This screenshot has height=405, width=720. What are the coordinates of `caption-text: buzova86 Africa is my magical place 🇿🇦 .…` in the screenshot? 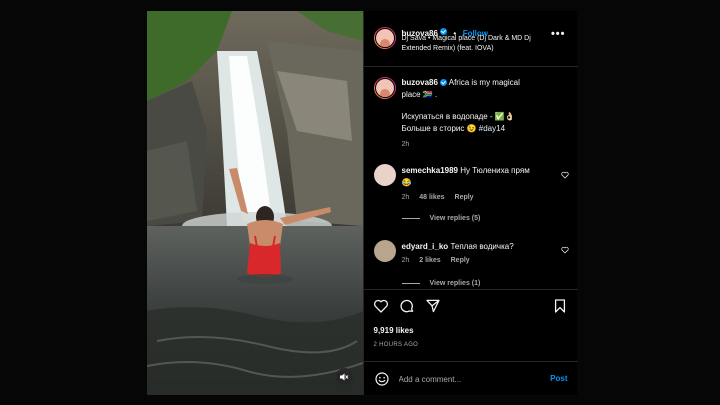 It's located at (484, 114).